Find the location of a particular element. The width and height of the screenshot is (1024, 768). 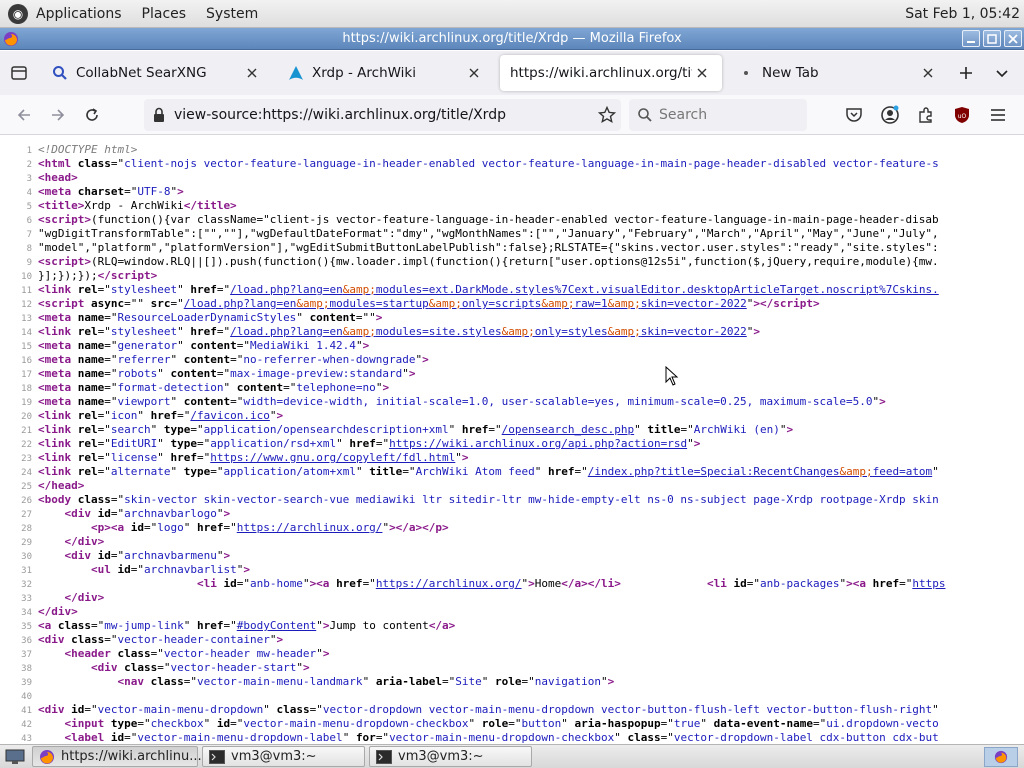

line-number: 41 is located at coordinates (26, 711).